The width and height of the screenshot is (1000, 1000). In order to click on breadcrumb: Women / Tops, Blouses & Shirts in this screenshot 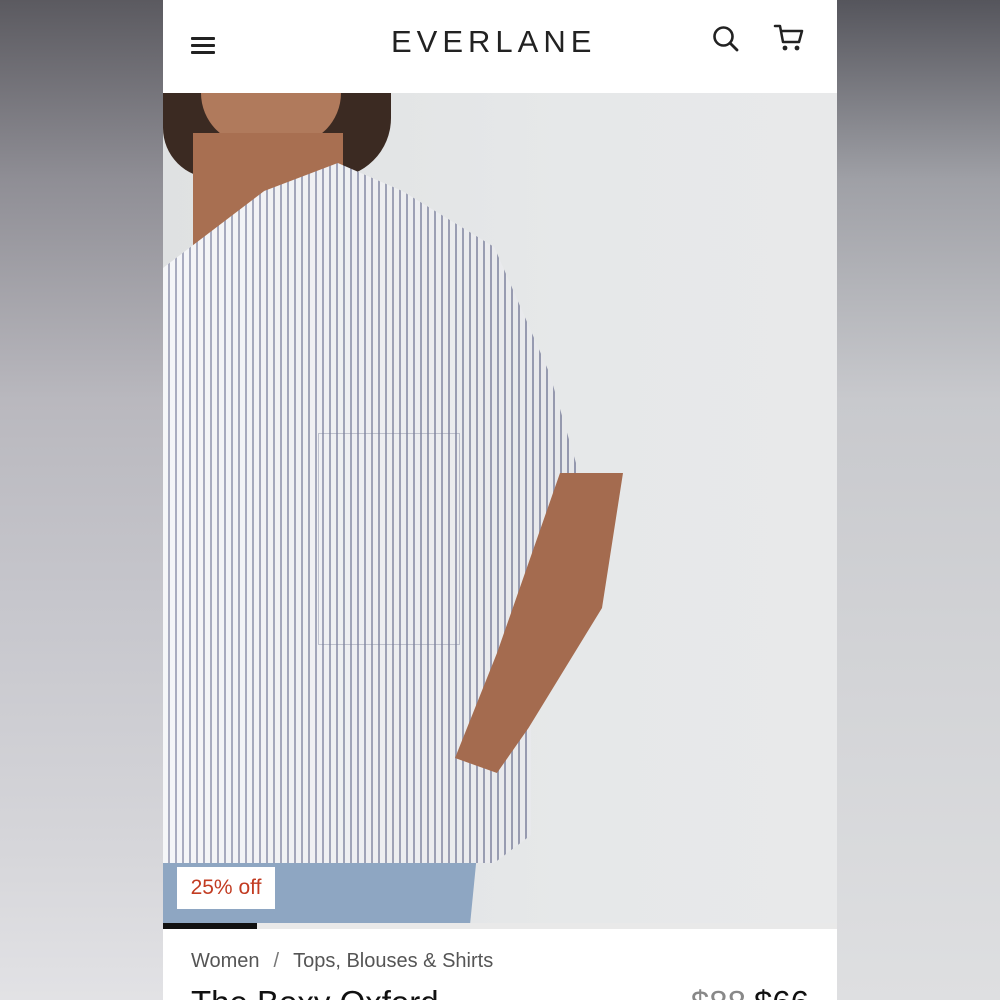, I will do `click(342, 961)`.